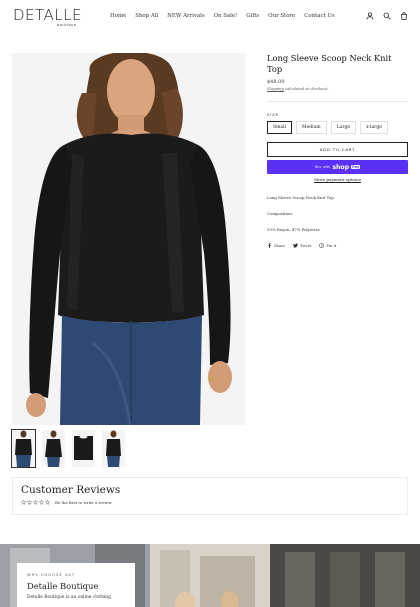 This screenshot has height=607, width=420. What do you see at coordinates (306, 245) in the screenshot?
I see `share-twitter-label: Tweet` at bounding box center [306, 245].